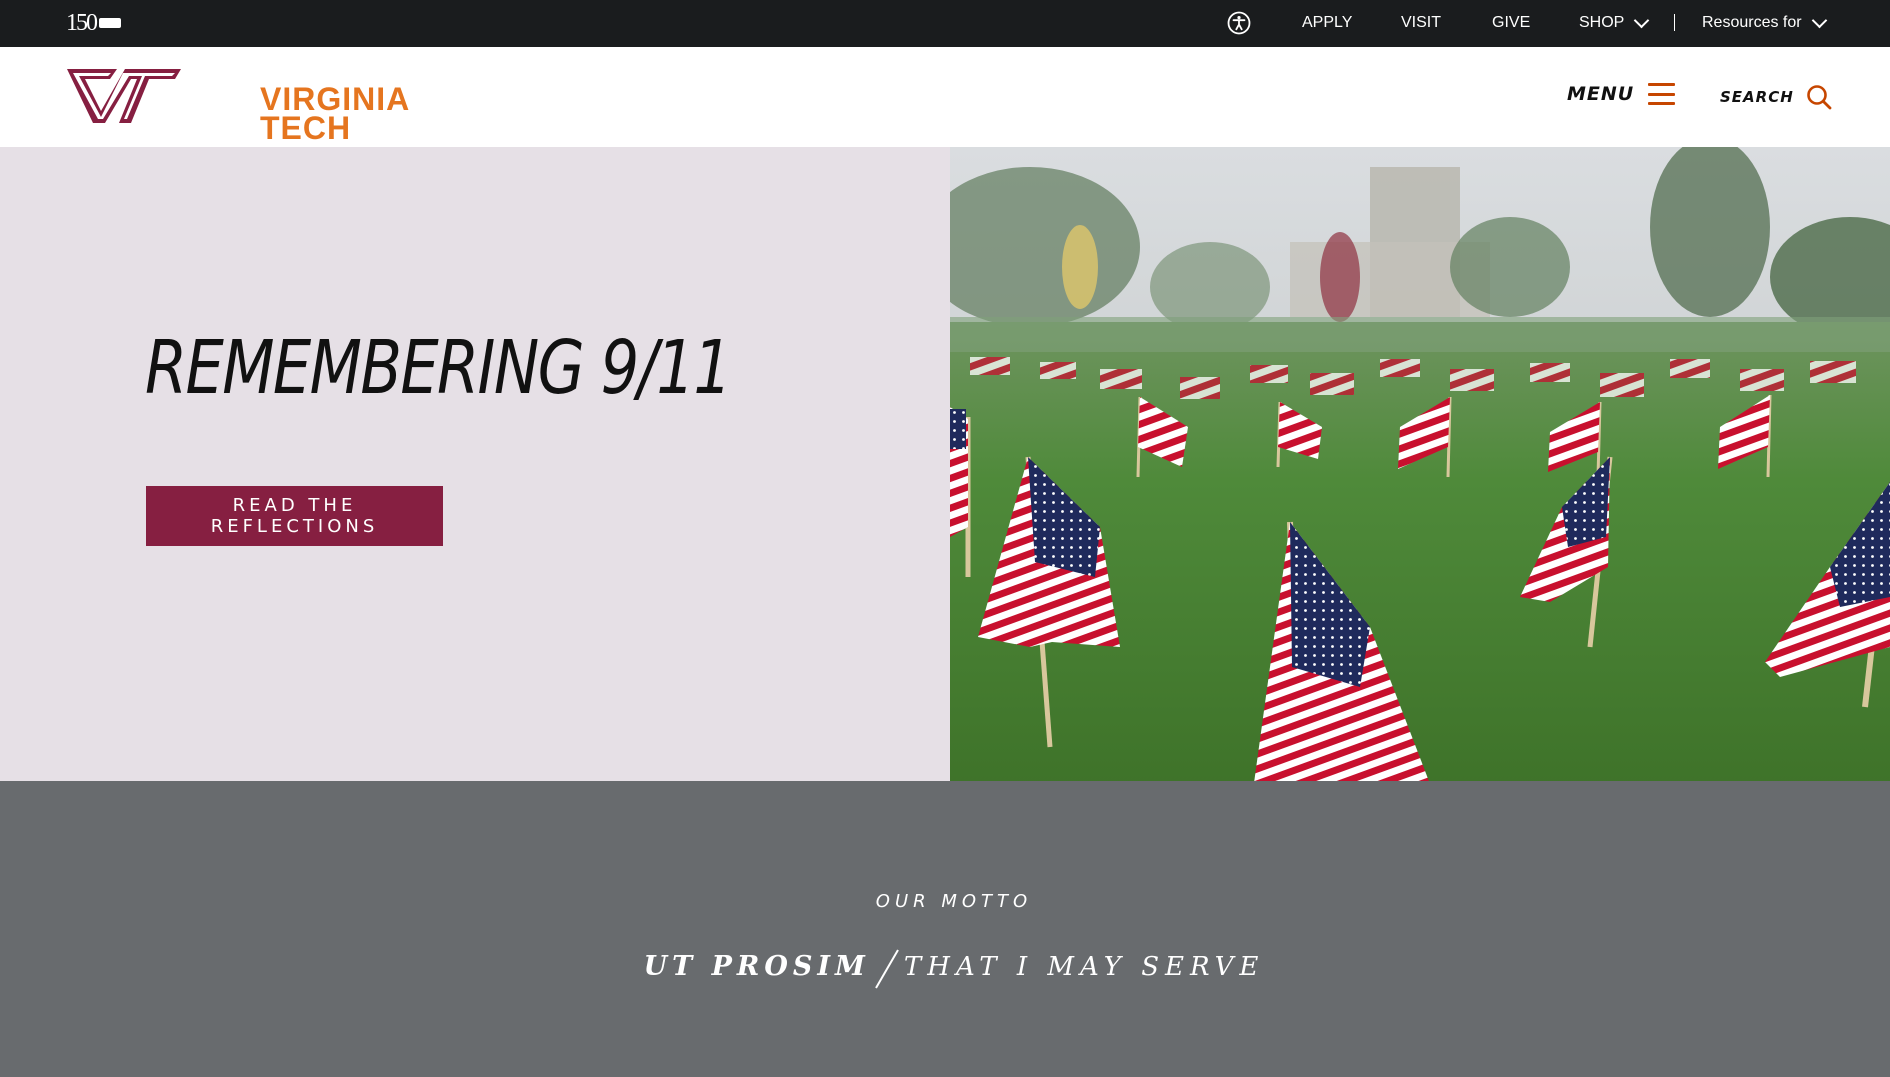  I want to click on accessibility-icon, so click(1239, 23).